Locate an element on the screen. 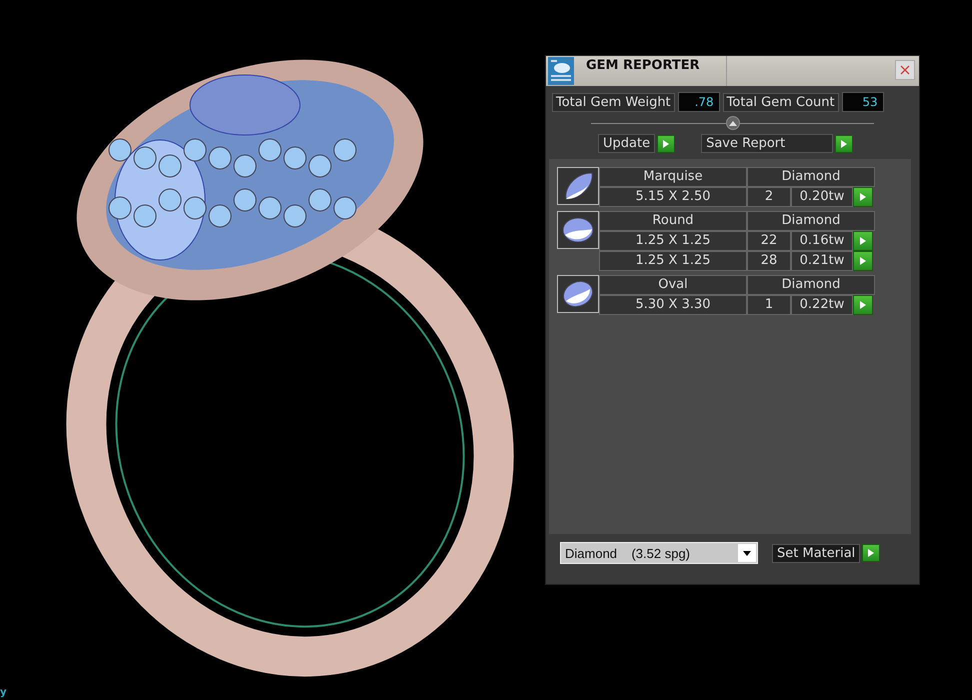  save-report-button is located at coordinates (844, 143).